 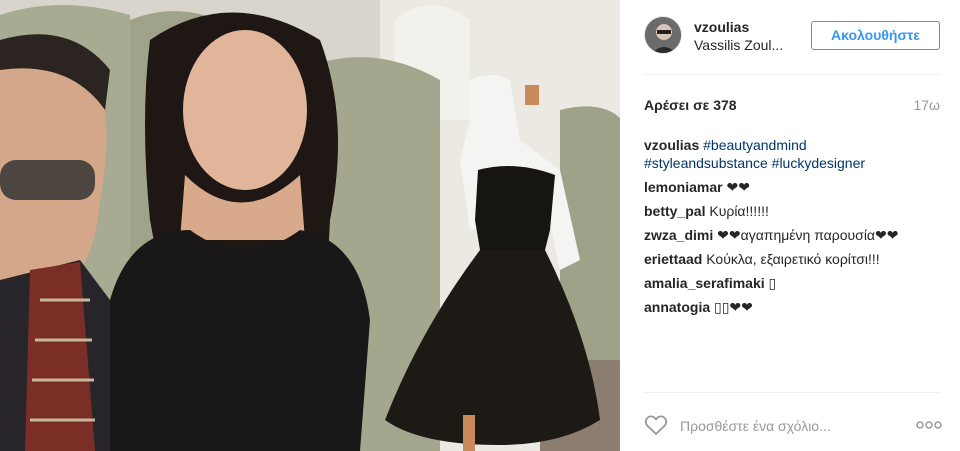 I want to click on post-header: vzoulias Vassilis Zoul... Ακολουθήστε, so click(x=790, y=37).